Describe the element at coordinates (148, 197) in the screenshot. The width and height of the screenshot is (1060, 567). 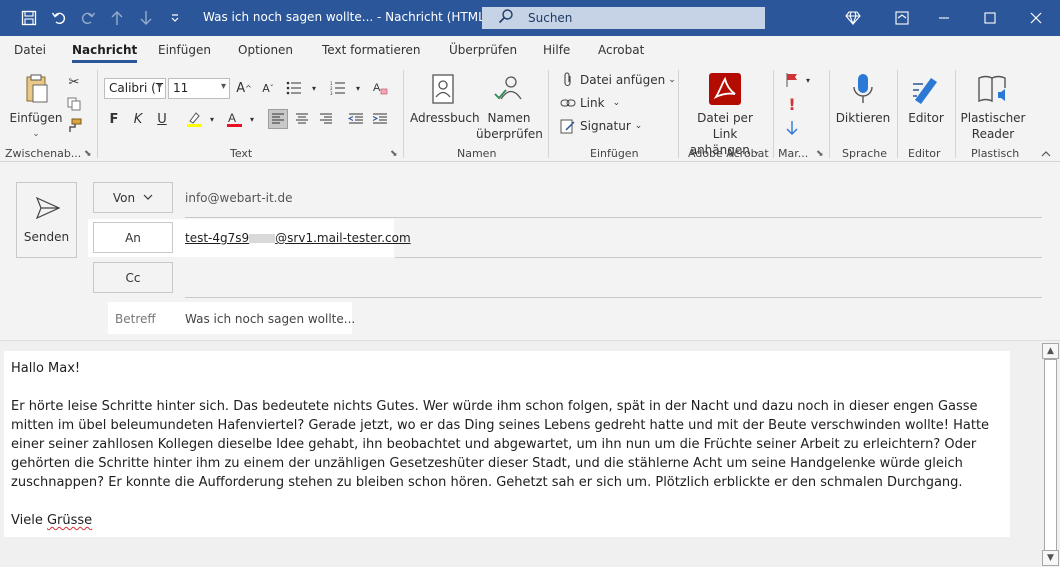
I see `chevron-down-icon` at that location.